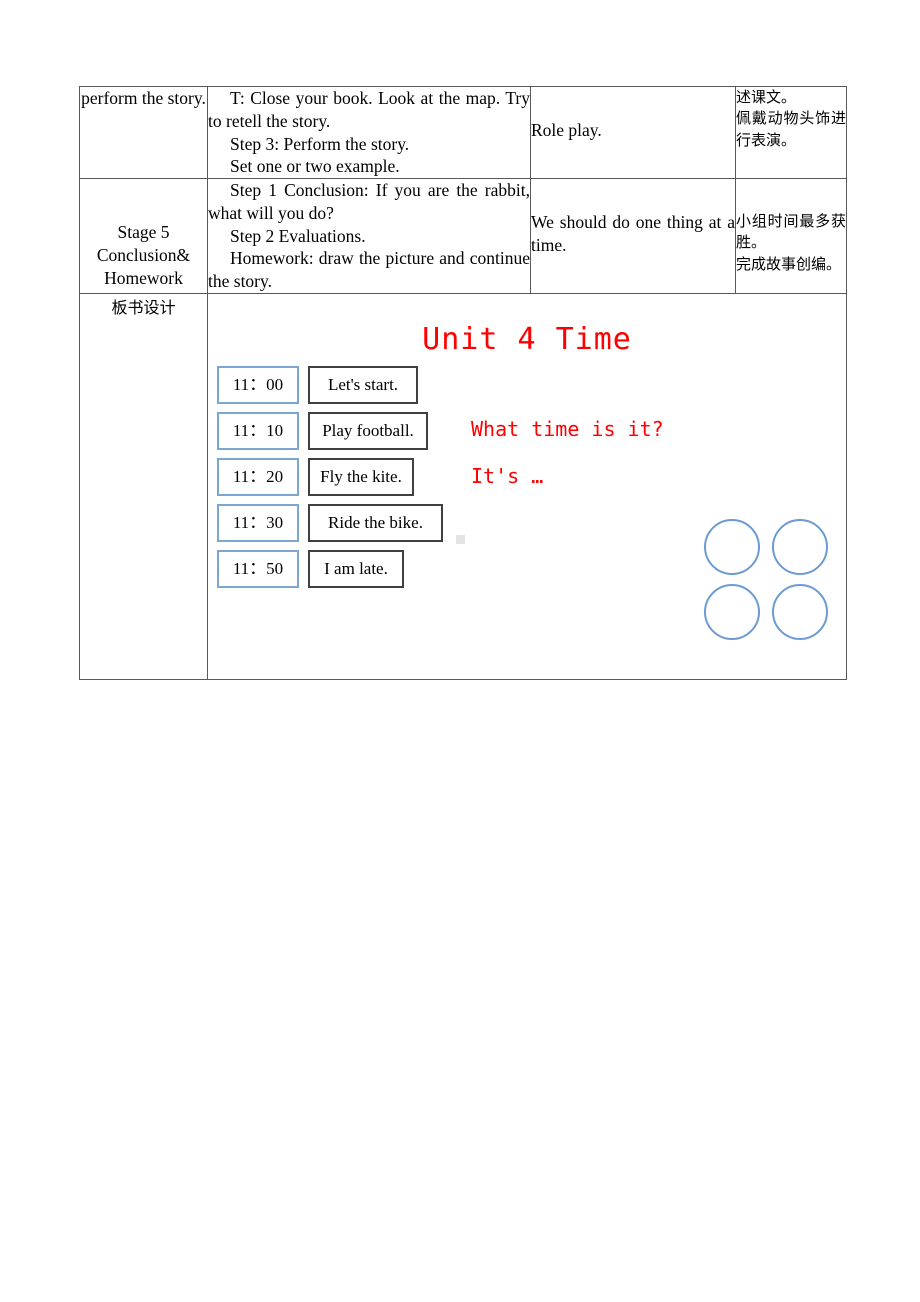 Image resolution: width=920 pixels, height=1302 pixels. I want to click on board-activity-box: Ride the bike., so click(375, 522).